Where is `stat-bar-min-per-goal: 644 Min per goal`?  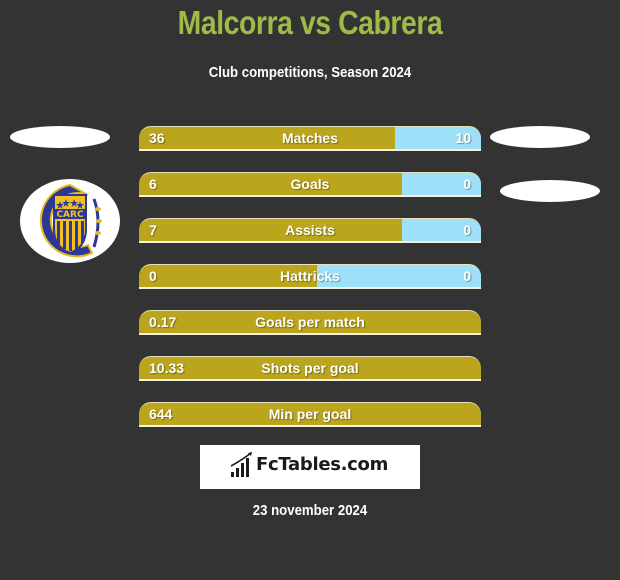
stat-bar-min-per-goal: 644 Min per goal is located at coordinates (310, 414).